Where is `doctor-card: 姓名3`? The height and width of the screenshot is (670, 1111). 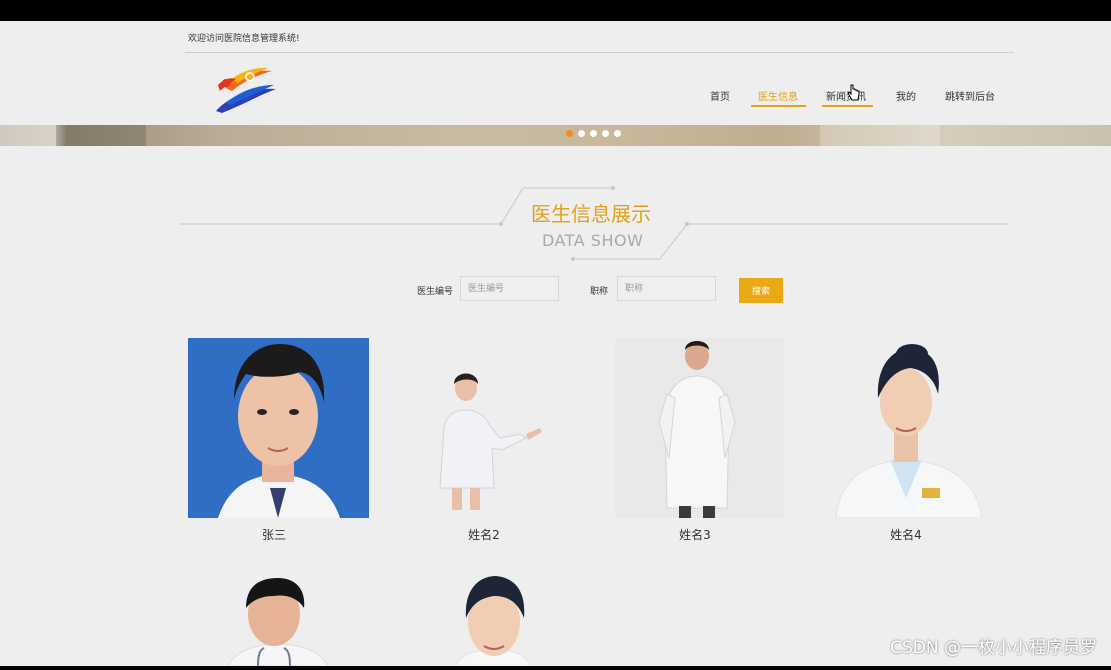 doctor-card: 姓名3 is located at coordinates (700, 443).